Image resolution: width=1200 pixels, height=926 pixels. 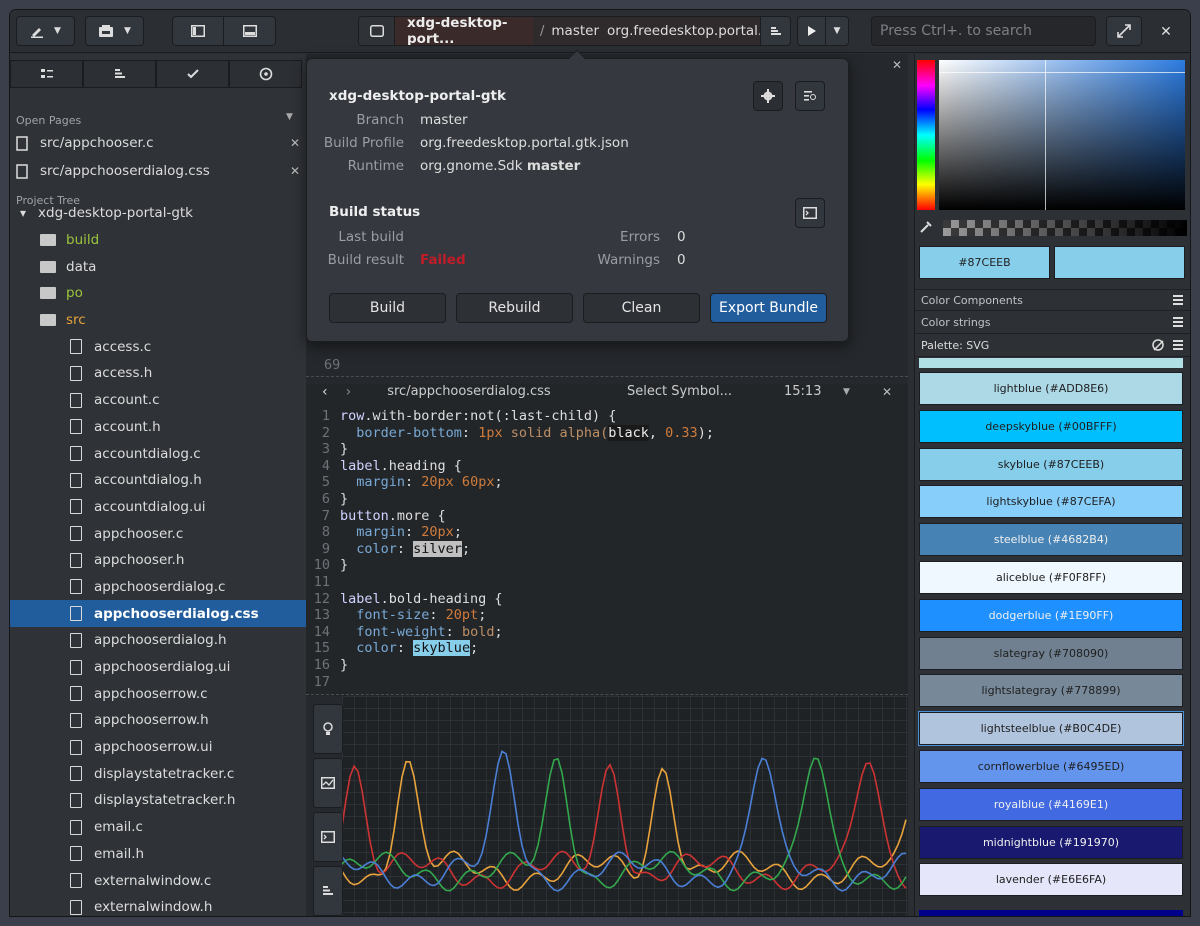 I want to click on tree-row: displaystatetracker.h, so click(x=158, y=800).